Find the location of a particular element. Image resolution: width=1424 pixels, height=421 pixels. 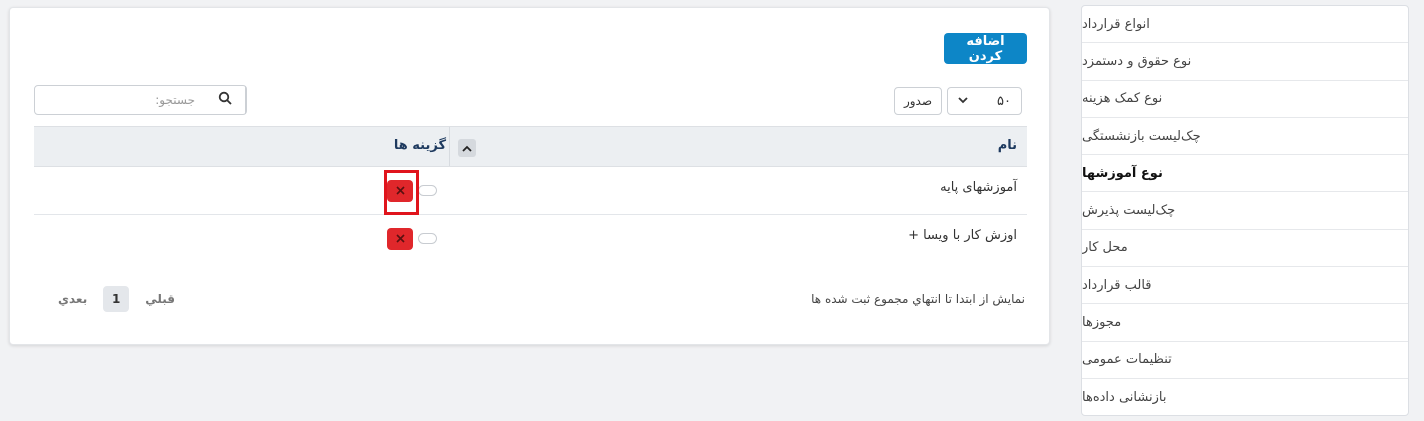

sidebar-item-reset-data: بازنشانی داده‌ها is located at coordinates (1245, 397).